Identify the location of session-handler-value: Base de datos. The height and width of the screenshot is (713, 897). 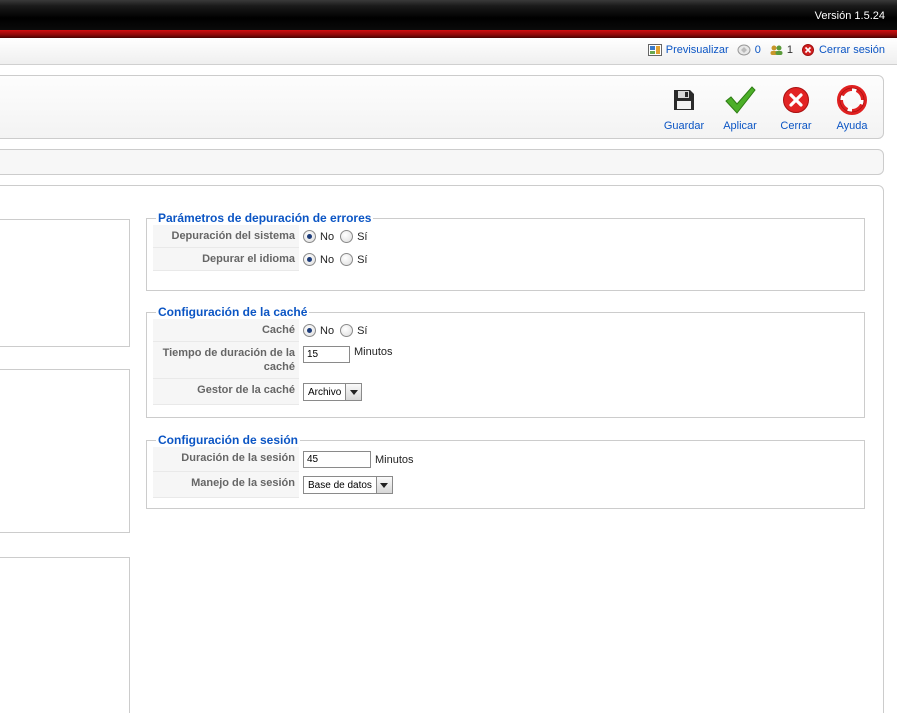
(340, 485).